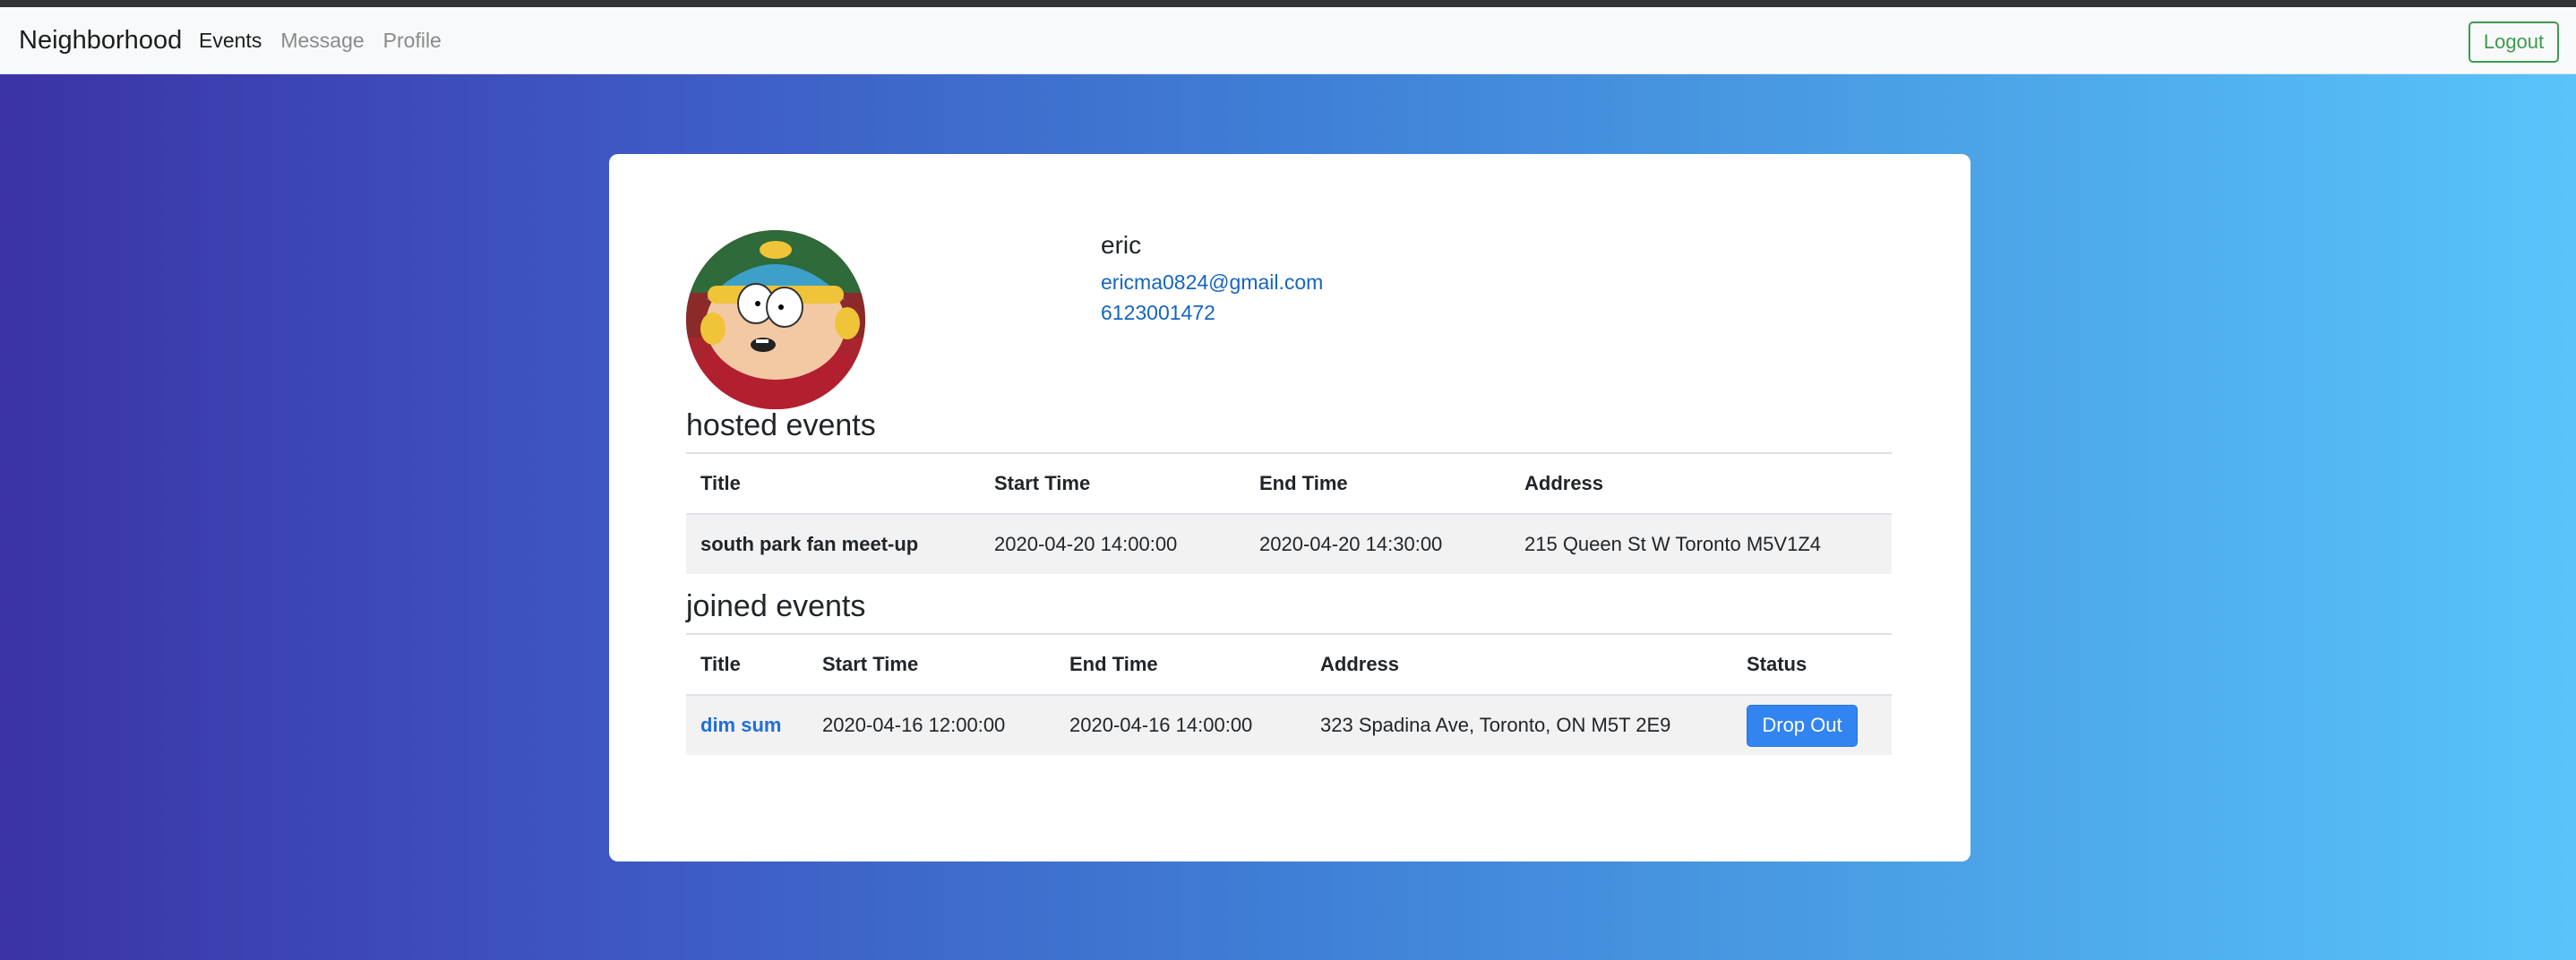 This screenshot has width=2576, height=960. What do you see at coordinates (1812, 664) in the screenshot?
I see `column-header: Status` at bounding box center [1812, 664].